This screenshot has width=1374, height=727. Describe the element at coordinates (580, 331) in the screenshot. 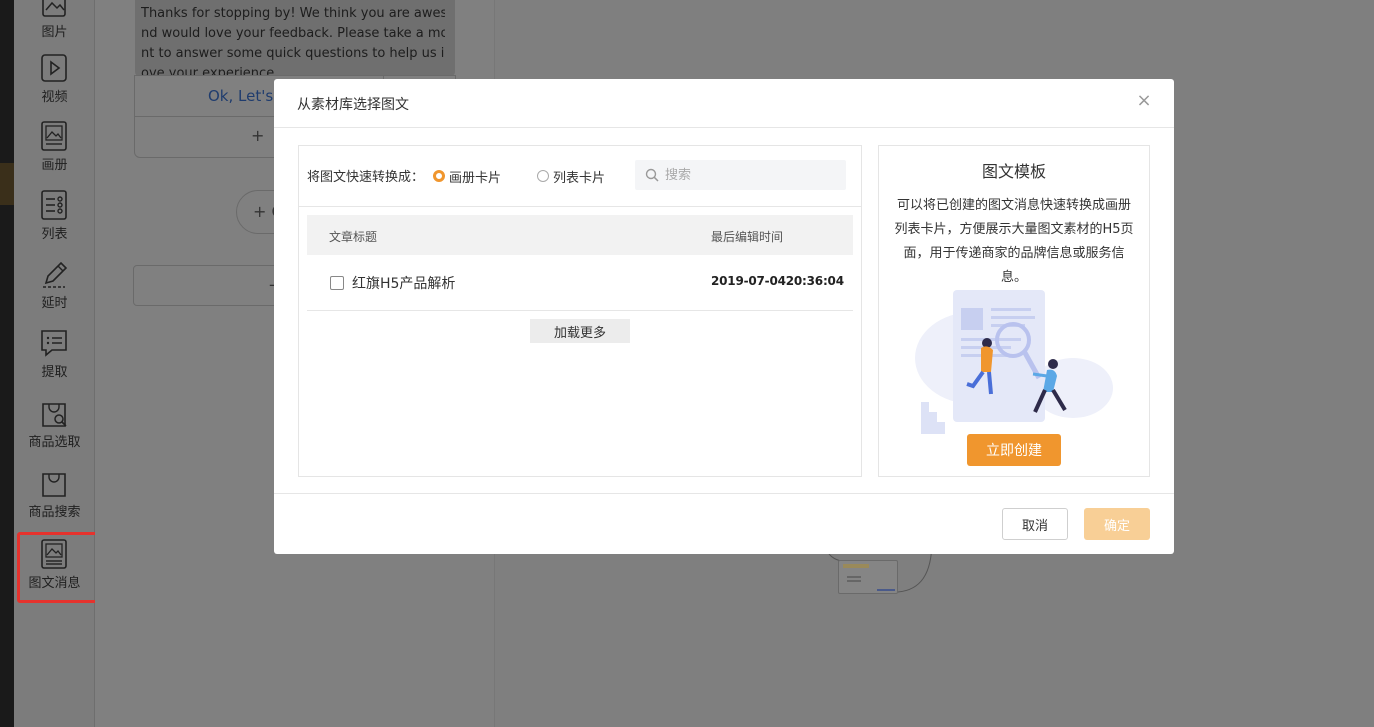

I see `load-more-button: 加载更多` at that location.